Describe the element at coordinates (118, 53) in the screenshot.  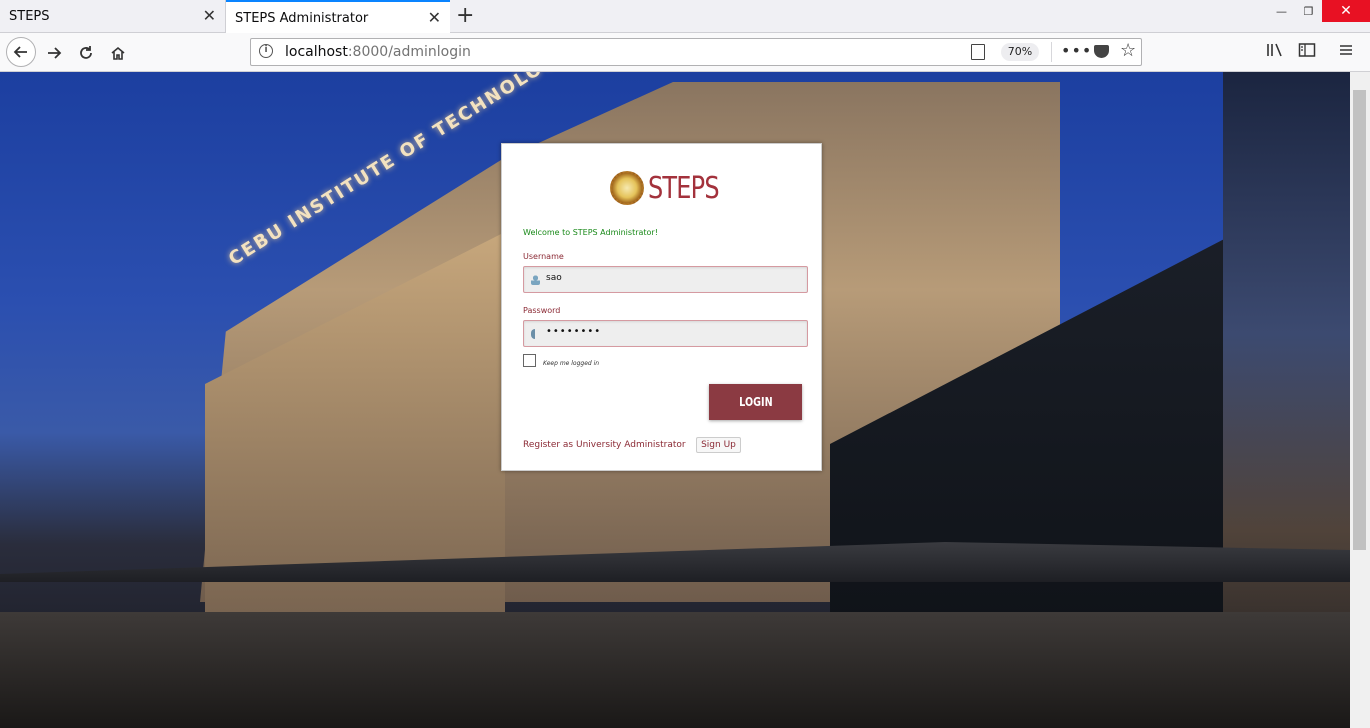
I see `home-icon` at that location.